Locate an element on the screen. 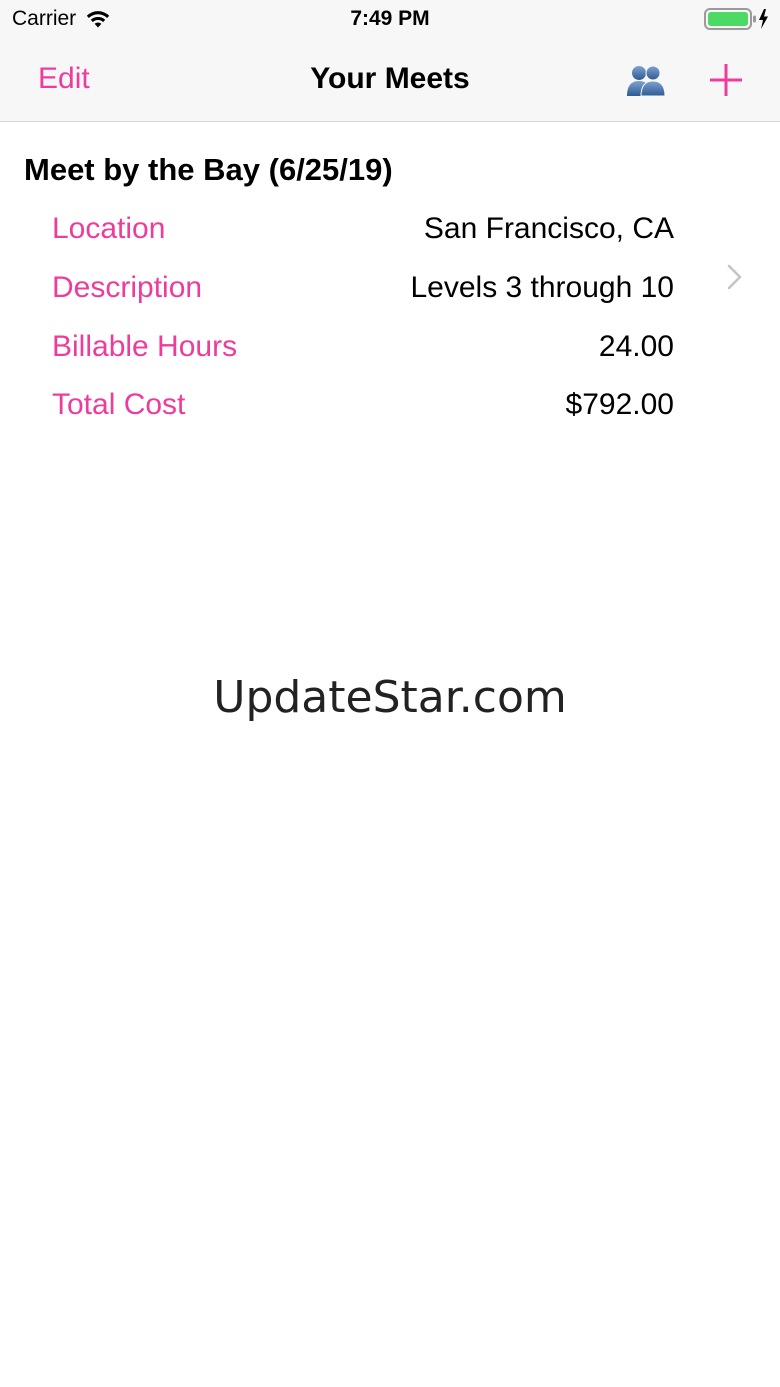  detail-label: Billable Hours is located at coordinates (145, 346).